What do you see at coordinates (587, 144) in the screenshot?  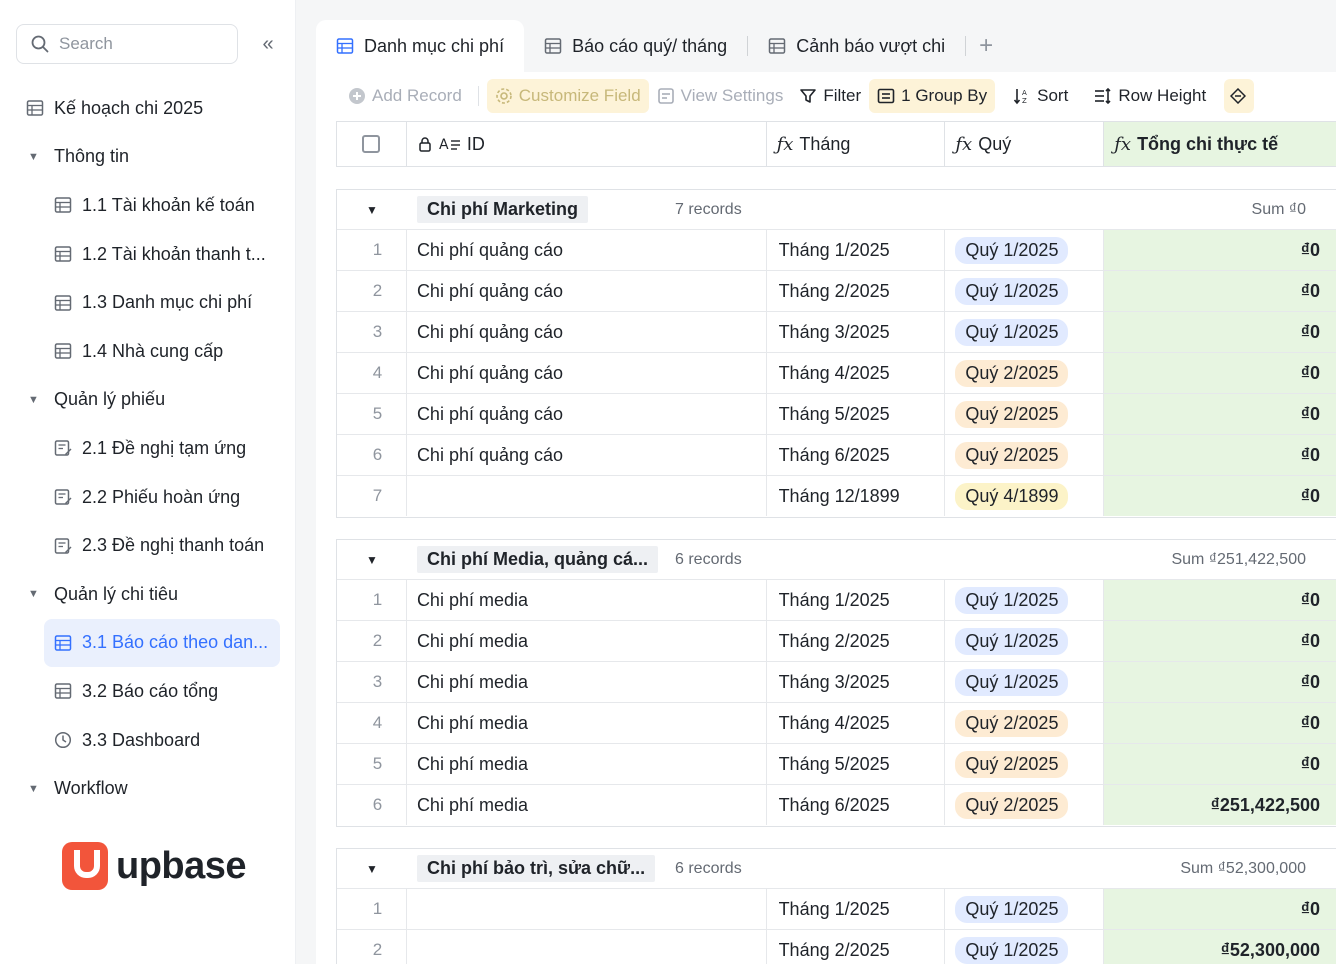 I see `header-id: A ID` at bounding box center [587, 144].